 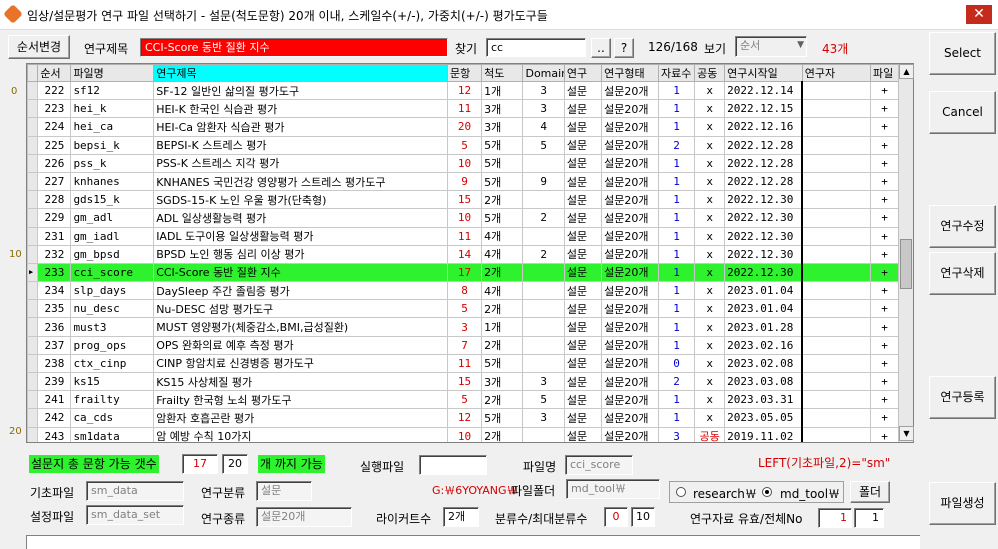 I want to click on view-select: 순서 ▼, so click(x=771, y=46).